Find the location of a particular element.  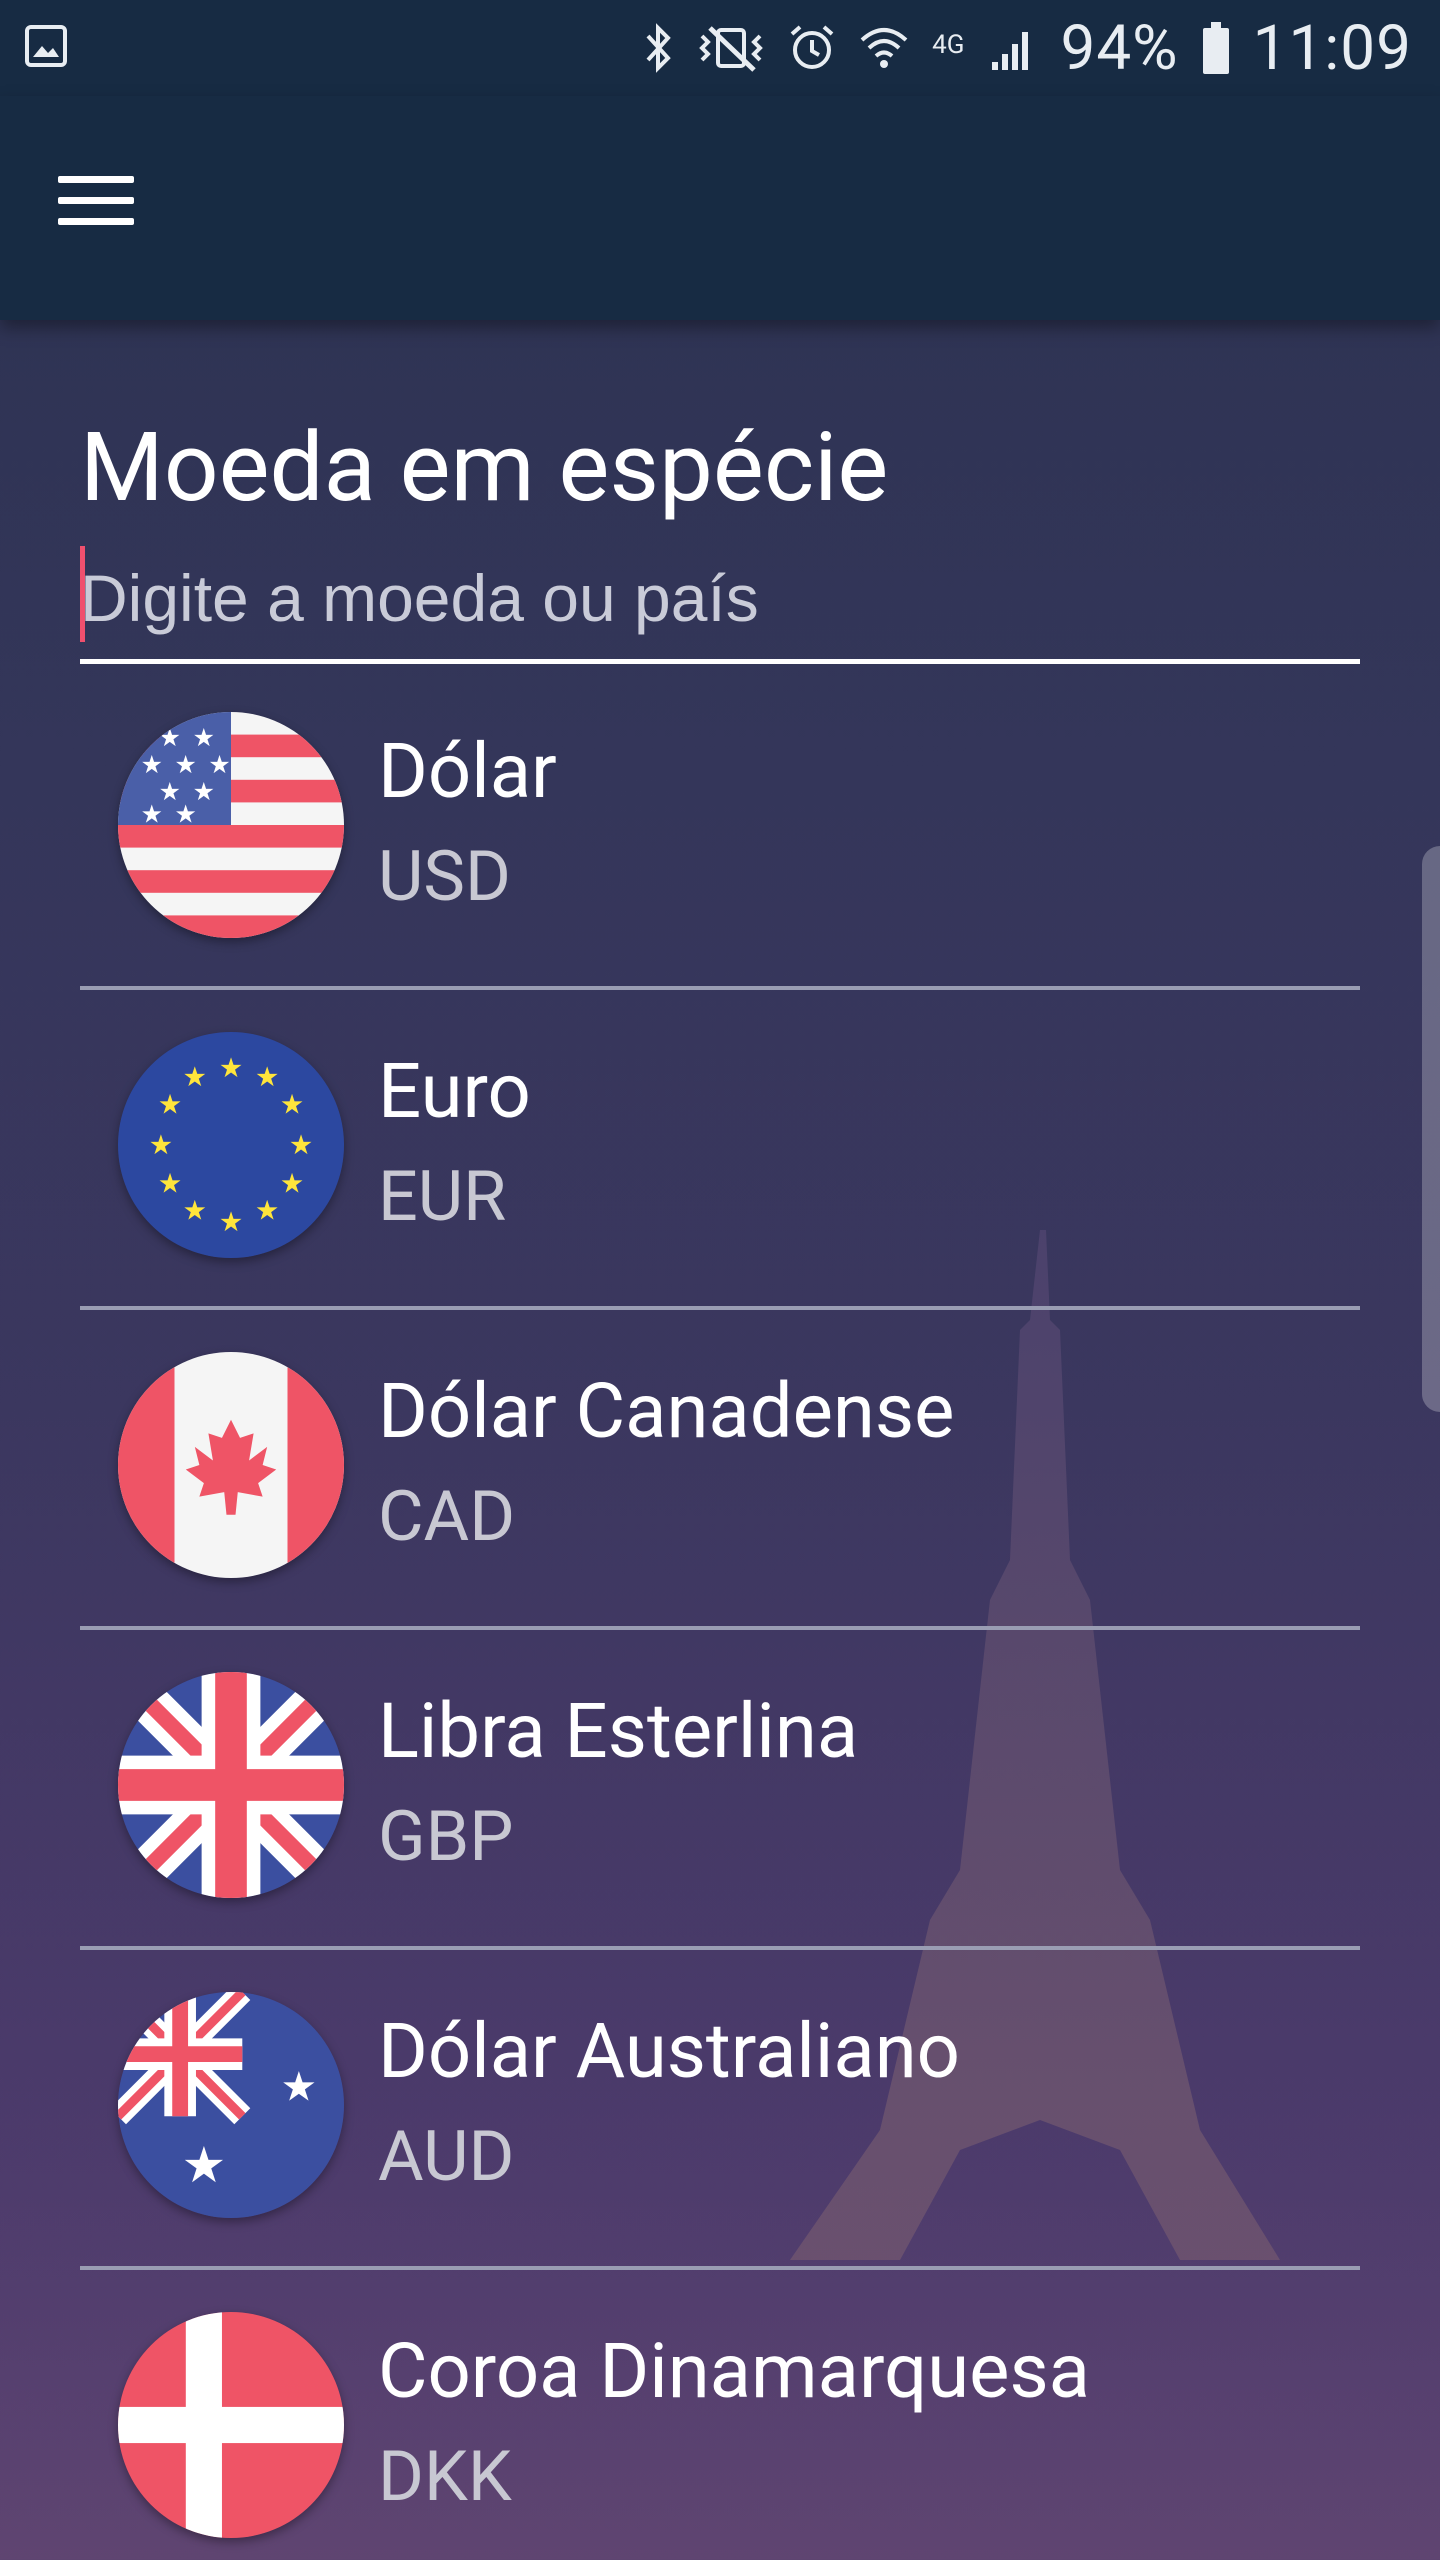

currency-code: GBP is located at coordinates (446, 1837).